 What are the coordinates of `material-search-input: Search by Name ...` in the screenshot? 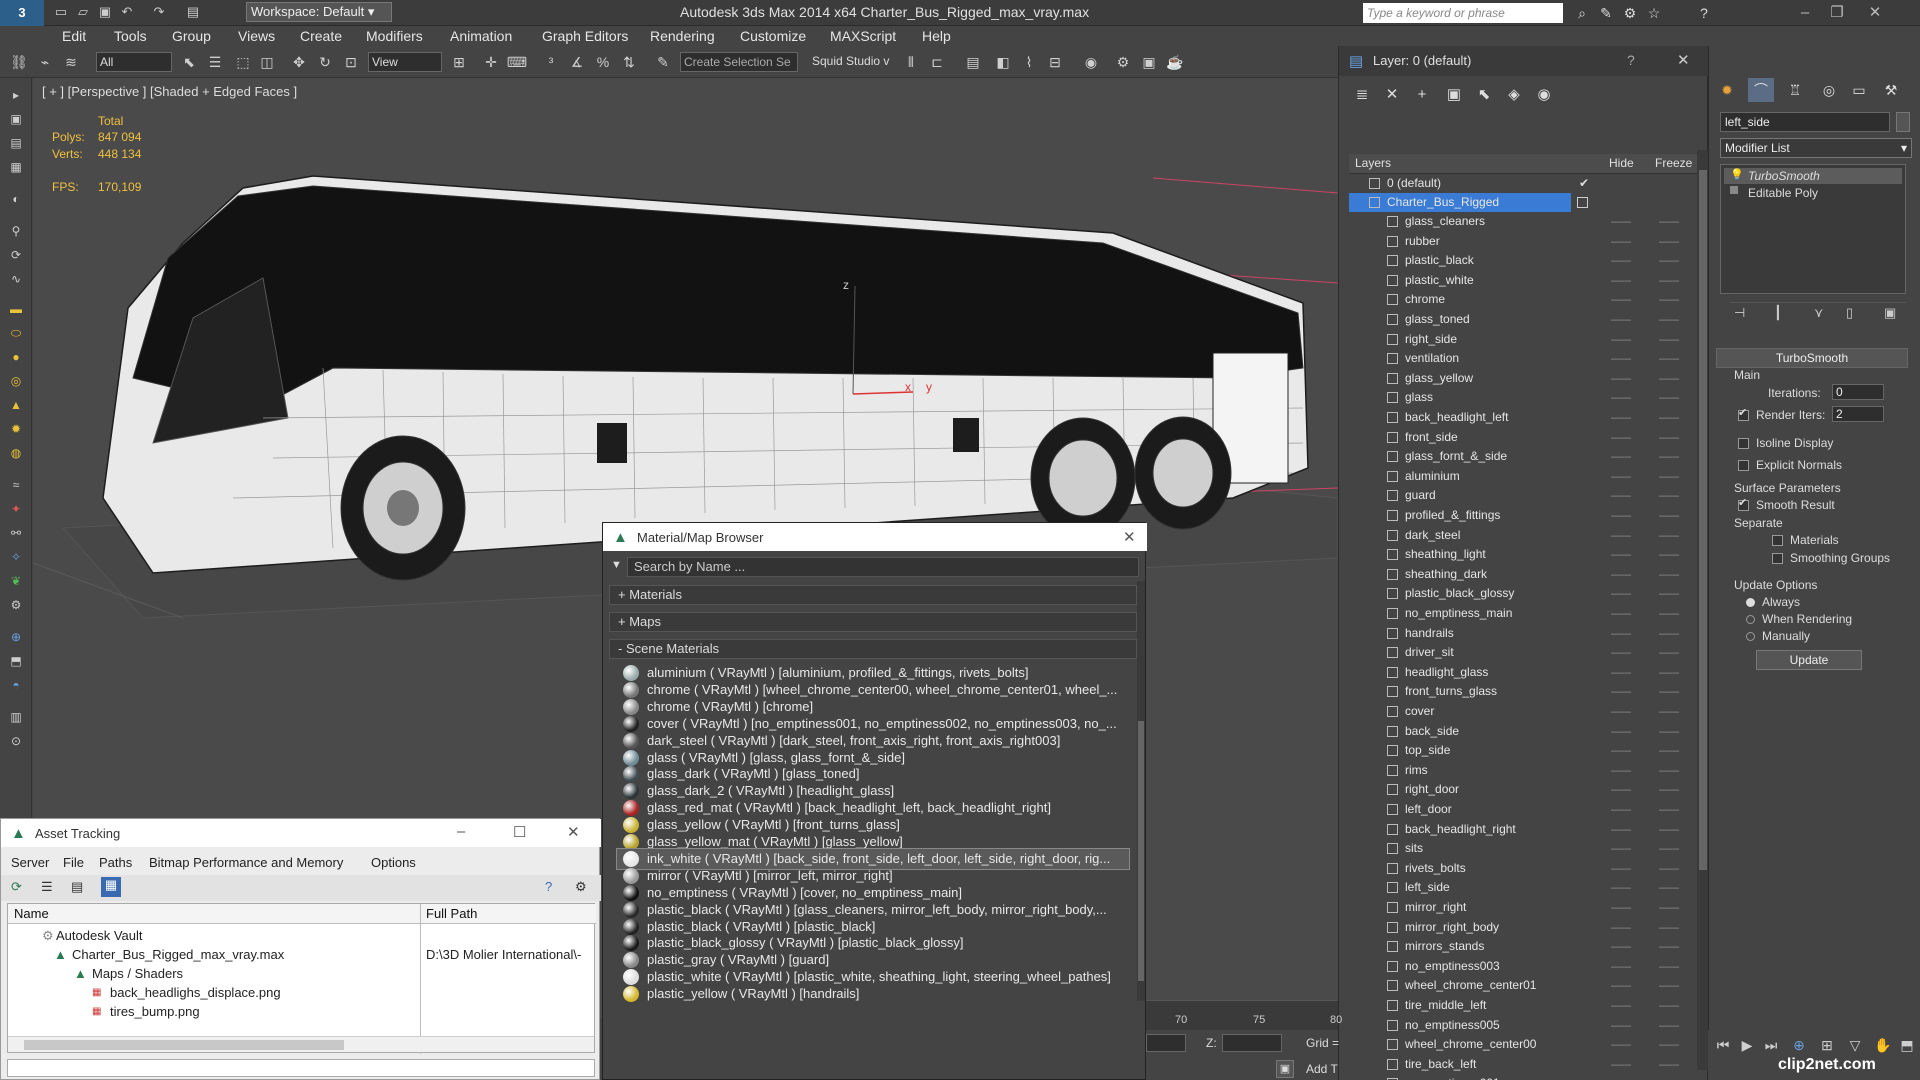 It's located at (883, 567).